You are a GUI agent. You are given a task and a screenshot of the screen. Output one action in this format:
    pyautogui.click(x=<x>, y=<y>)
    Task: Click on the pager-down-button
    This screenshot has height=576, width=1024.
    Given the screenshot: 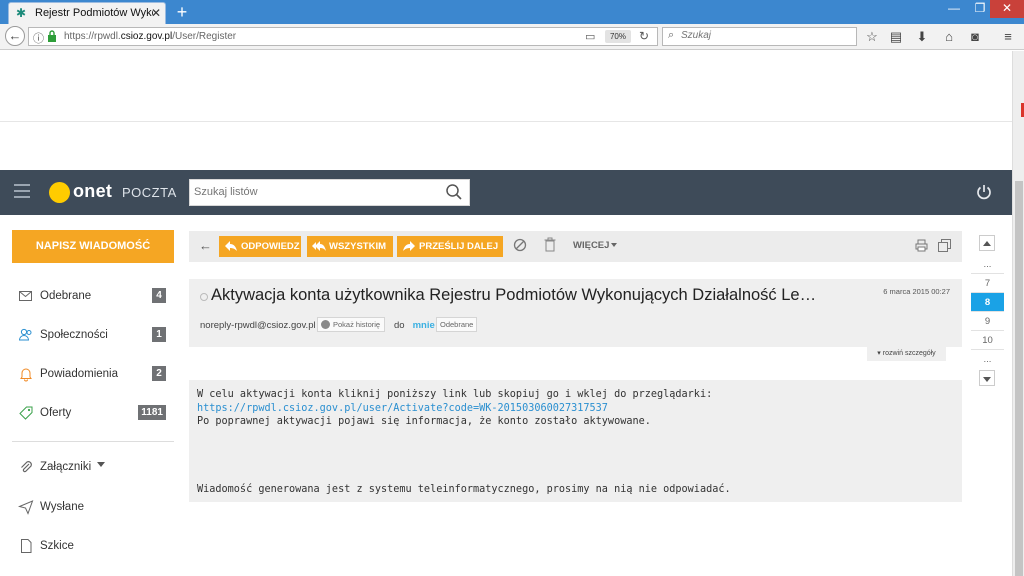 What is the action you would take?
    pyautogui.click(x=987, y=378)
    